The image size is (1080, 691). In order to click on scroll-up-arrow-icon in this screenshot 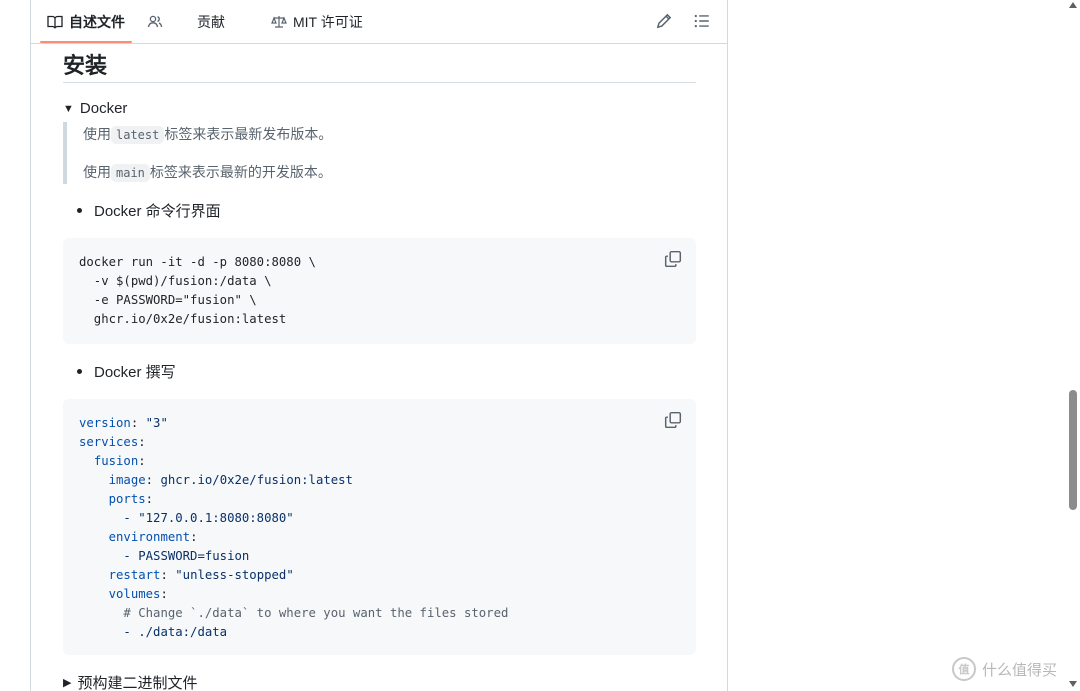, I will do `click(1073, 5)`.